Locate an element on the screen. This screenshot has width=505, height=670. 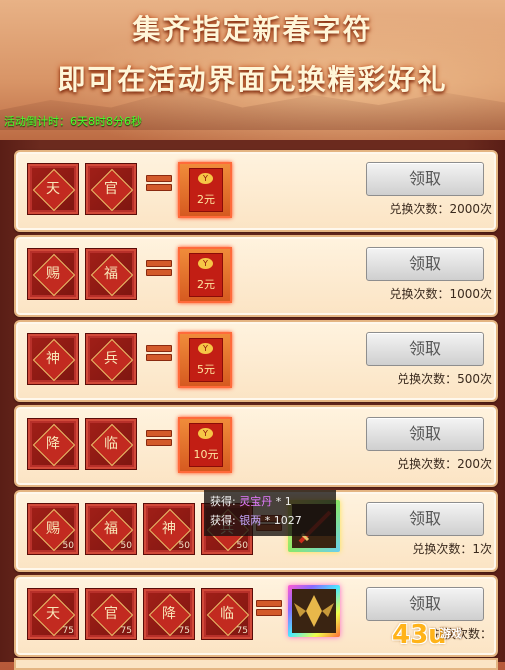
reward-amount: 10元 is located at coordinates (206, 454).